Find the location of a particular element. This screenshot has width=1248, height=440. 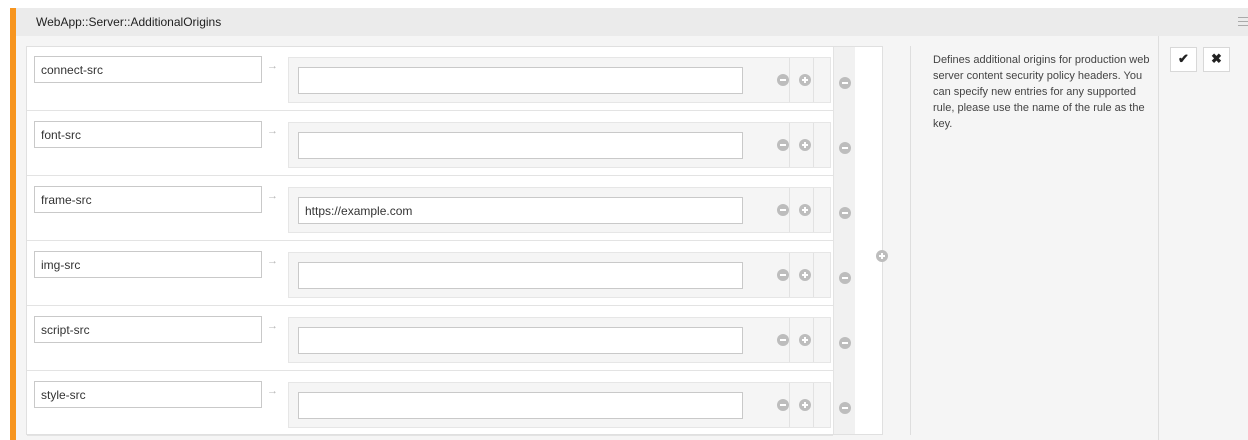

add-pair-icon is located at coordinates (882, 256).